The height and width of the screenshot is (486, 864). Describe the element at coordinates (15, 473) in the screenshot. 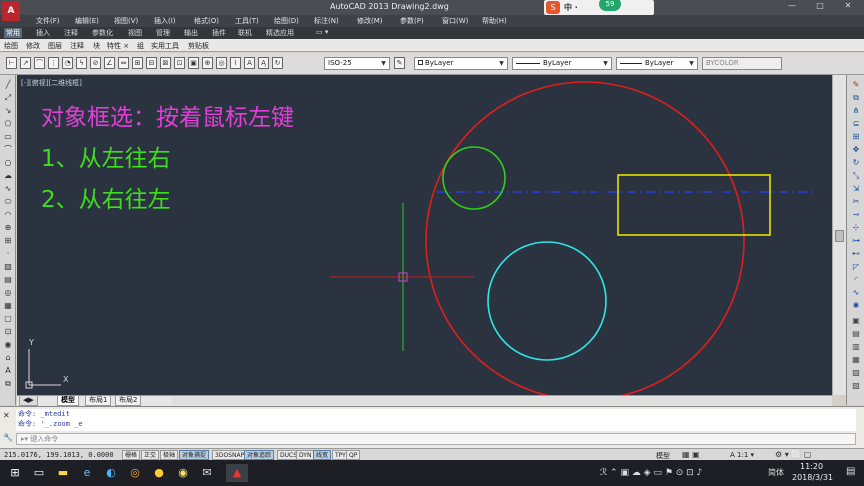

I see `windows-start-icon: ⊞` at that location.